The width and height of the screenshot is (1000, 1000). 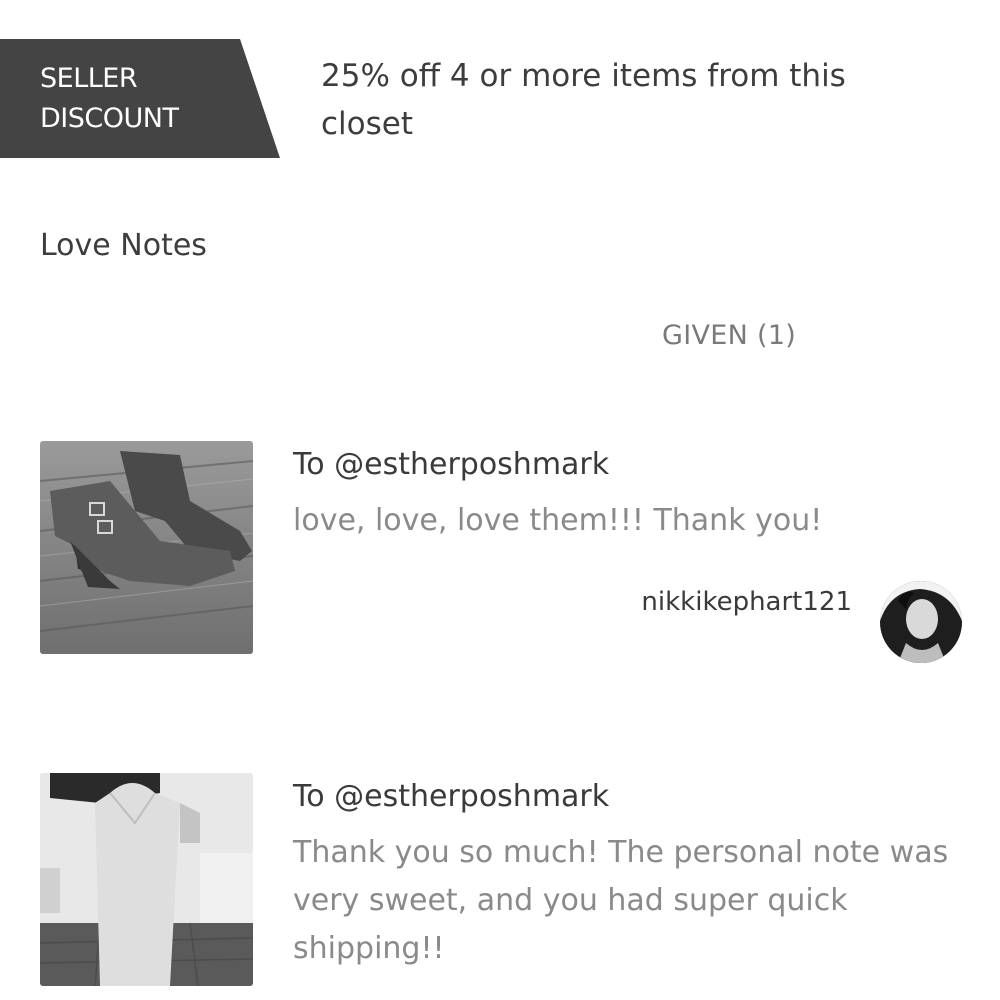 I want to click on ankle-boots-thumbnail, so click(x=146, y=547).